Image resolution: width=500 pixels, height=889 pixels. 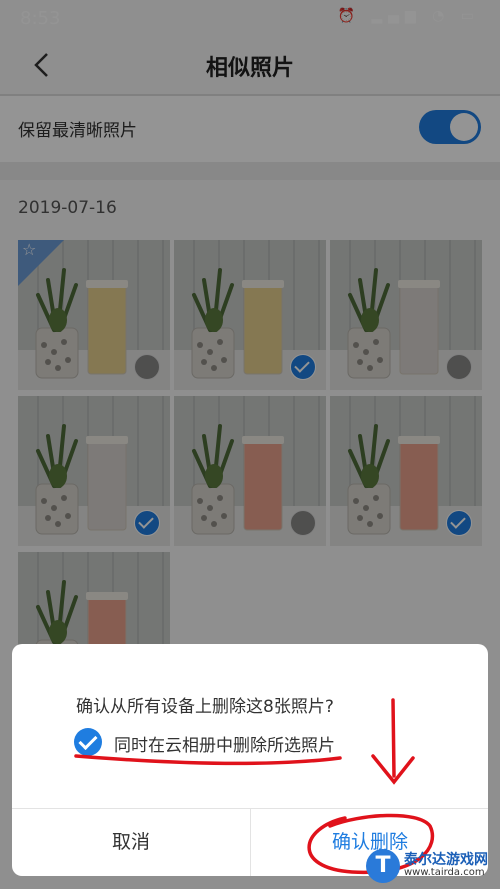 What do you see at coordinates (205, 707) in the screenshot?
I see `dialog-message: 确认从所有设备上删除这8张照片?` at bounding box center [205, 707].